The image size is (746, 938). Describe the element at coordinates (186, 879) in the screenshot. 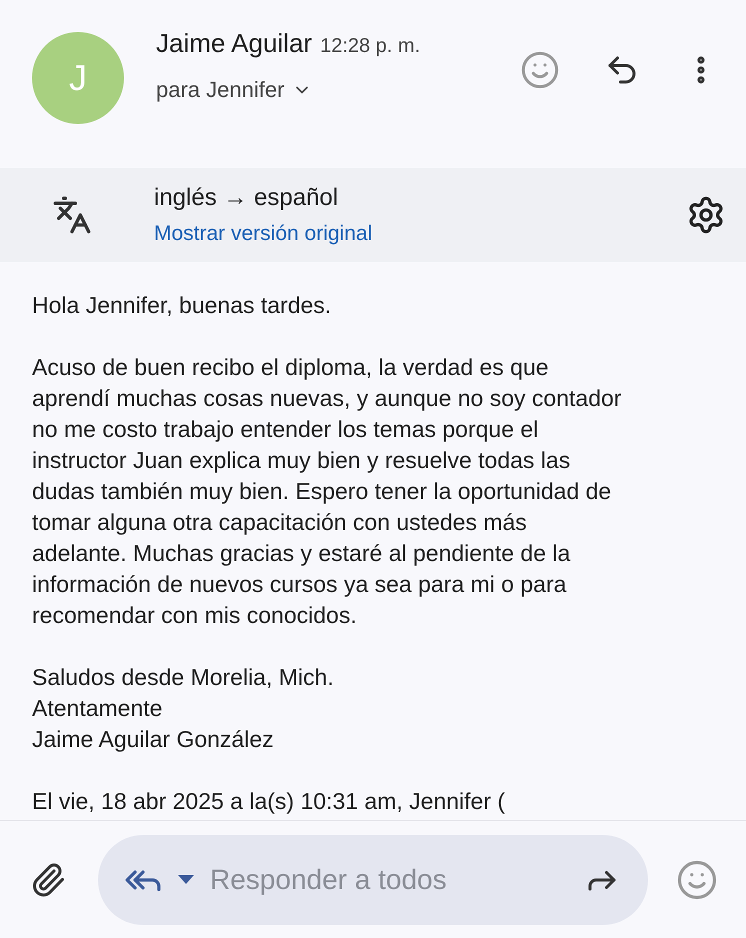

I see `caret-icon` at that location.